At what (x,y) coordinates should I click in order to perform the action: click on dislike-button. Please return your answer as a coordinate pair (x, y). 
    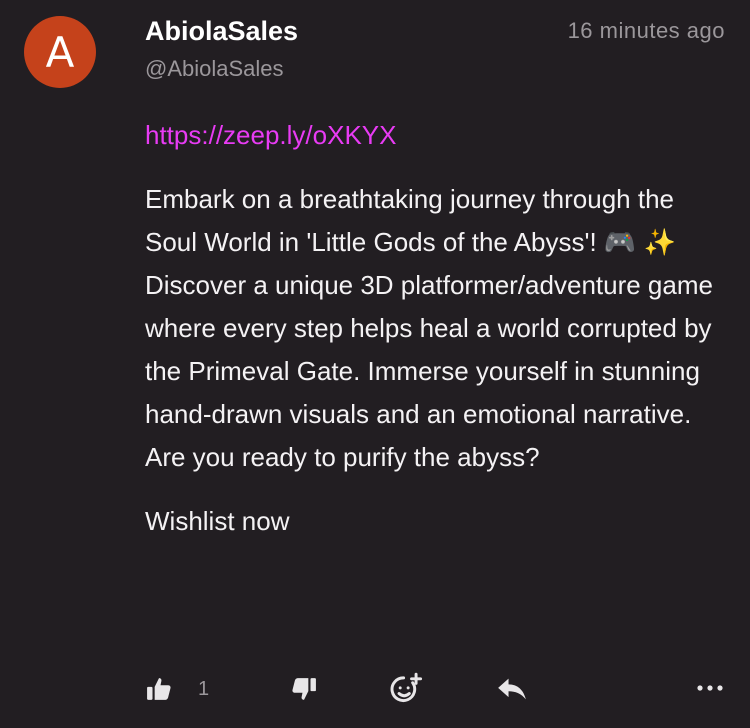
    Looking at the image, I should click on (304, 689).